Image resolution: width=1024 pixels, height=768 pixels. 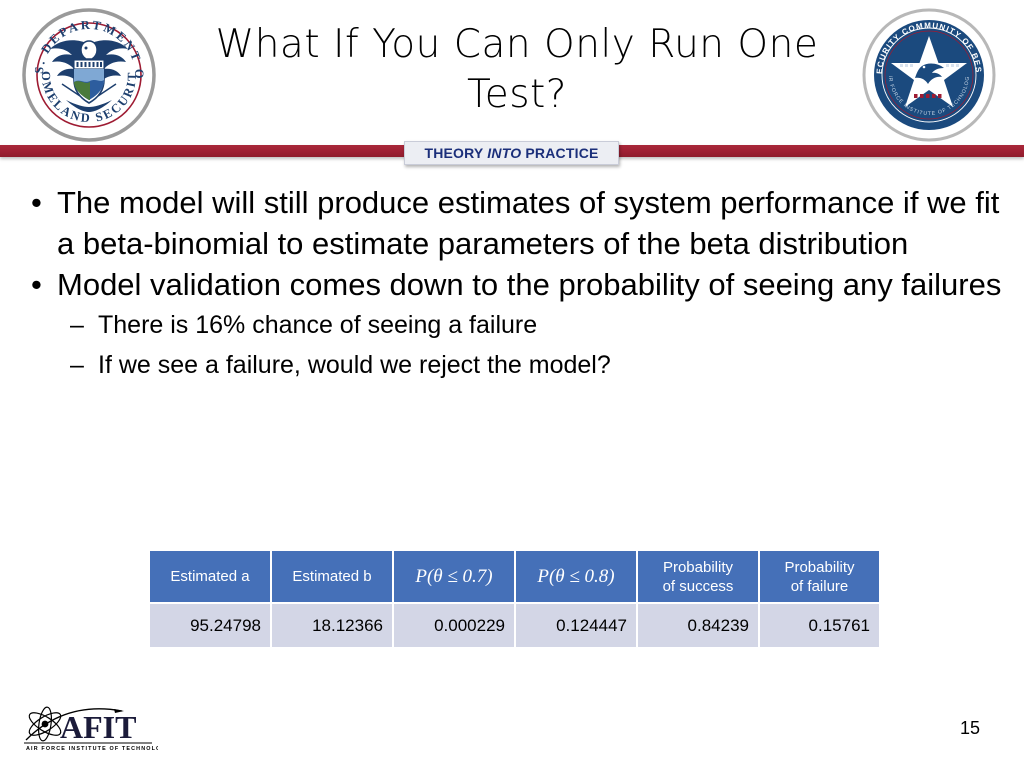 I want to click on page-number: 15, so click(x=970, y=728).